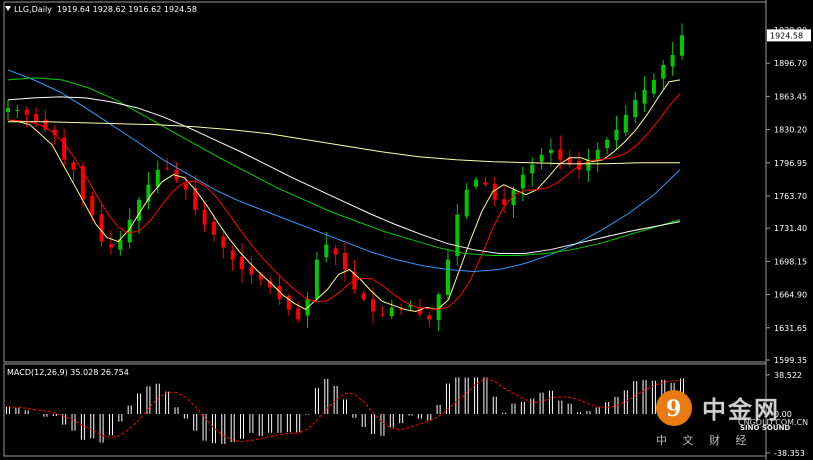  Describe the element at coordinates (765, 428) in the screenshot. I see `watermark-partner: SINO SOUND` at that location.